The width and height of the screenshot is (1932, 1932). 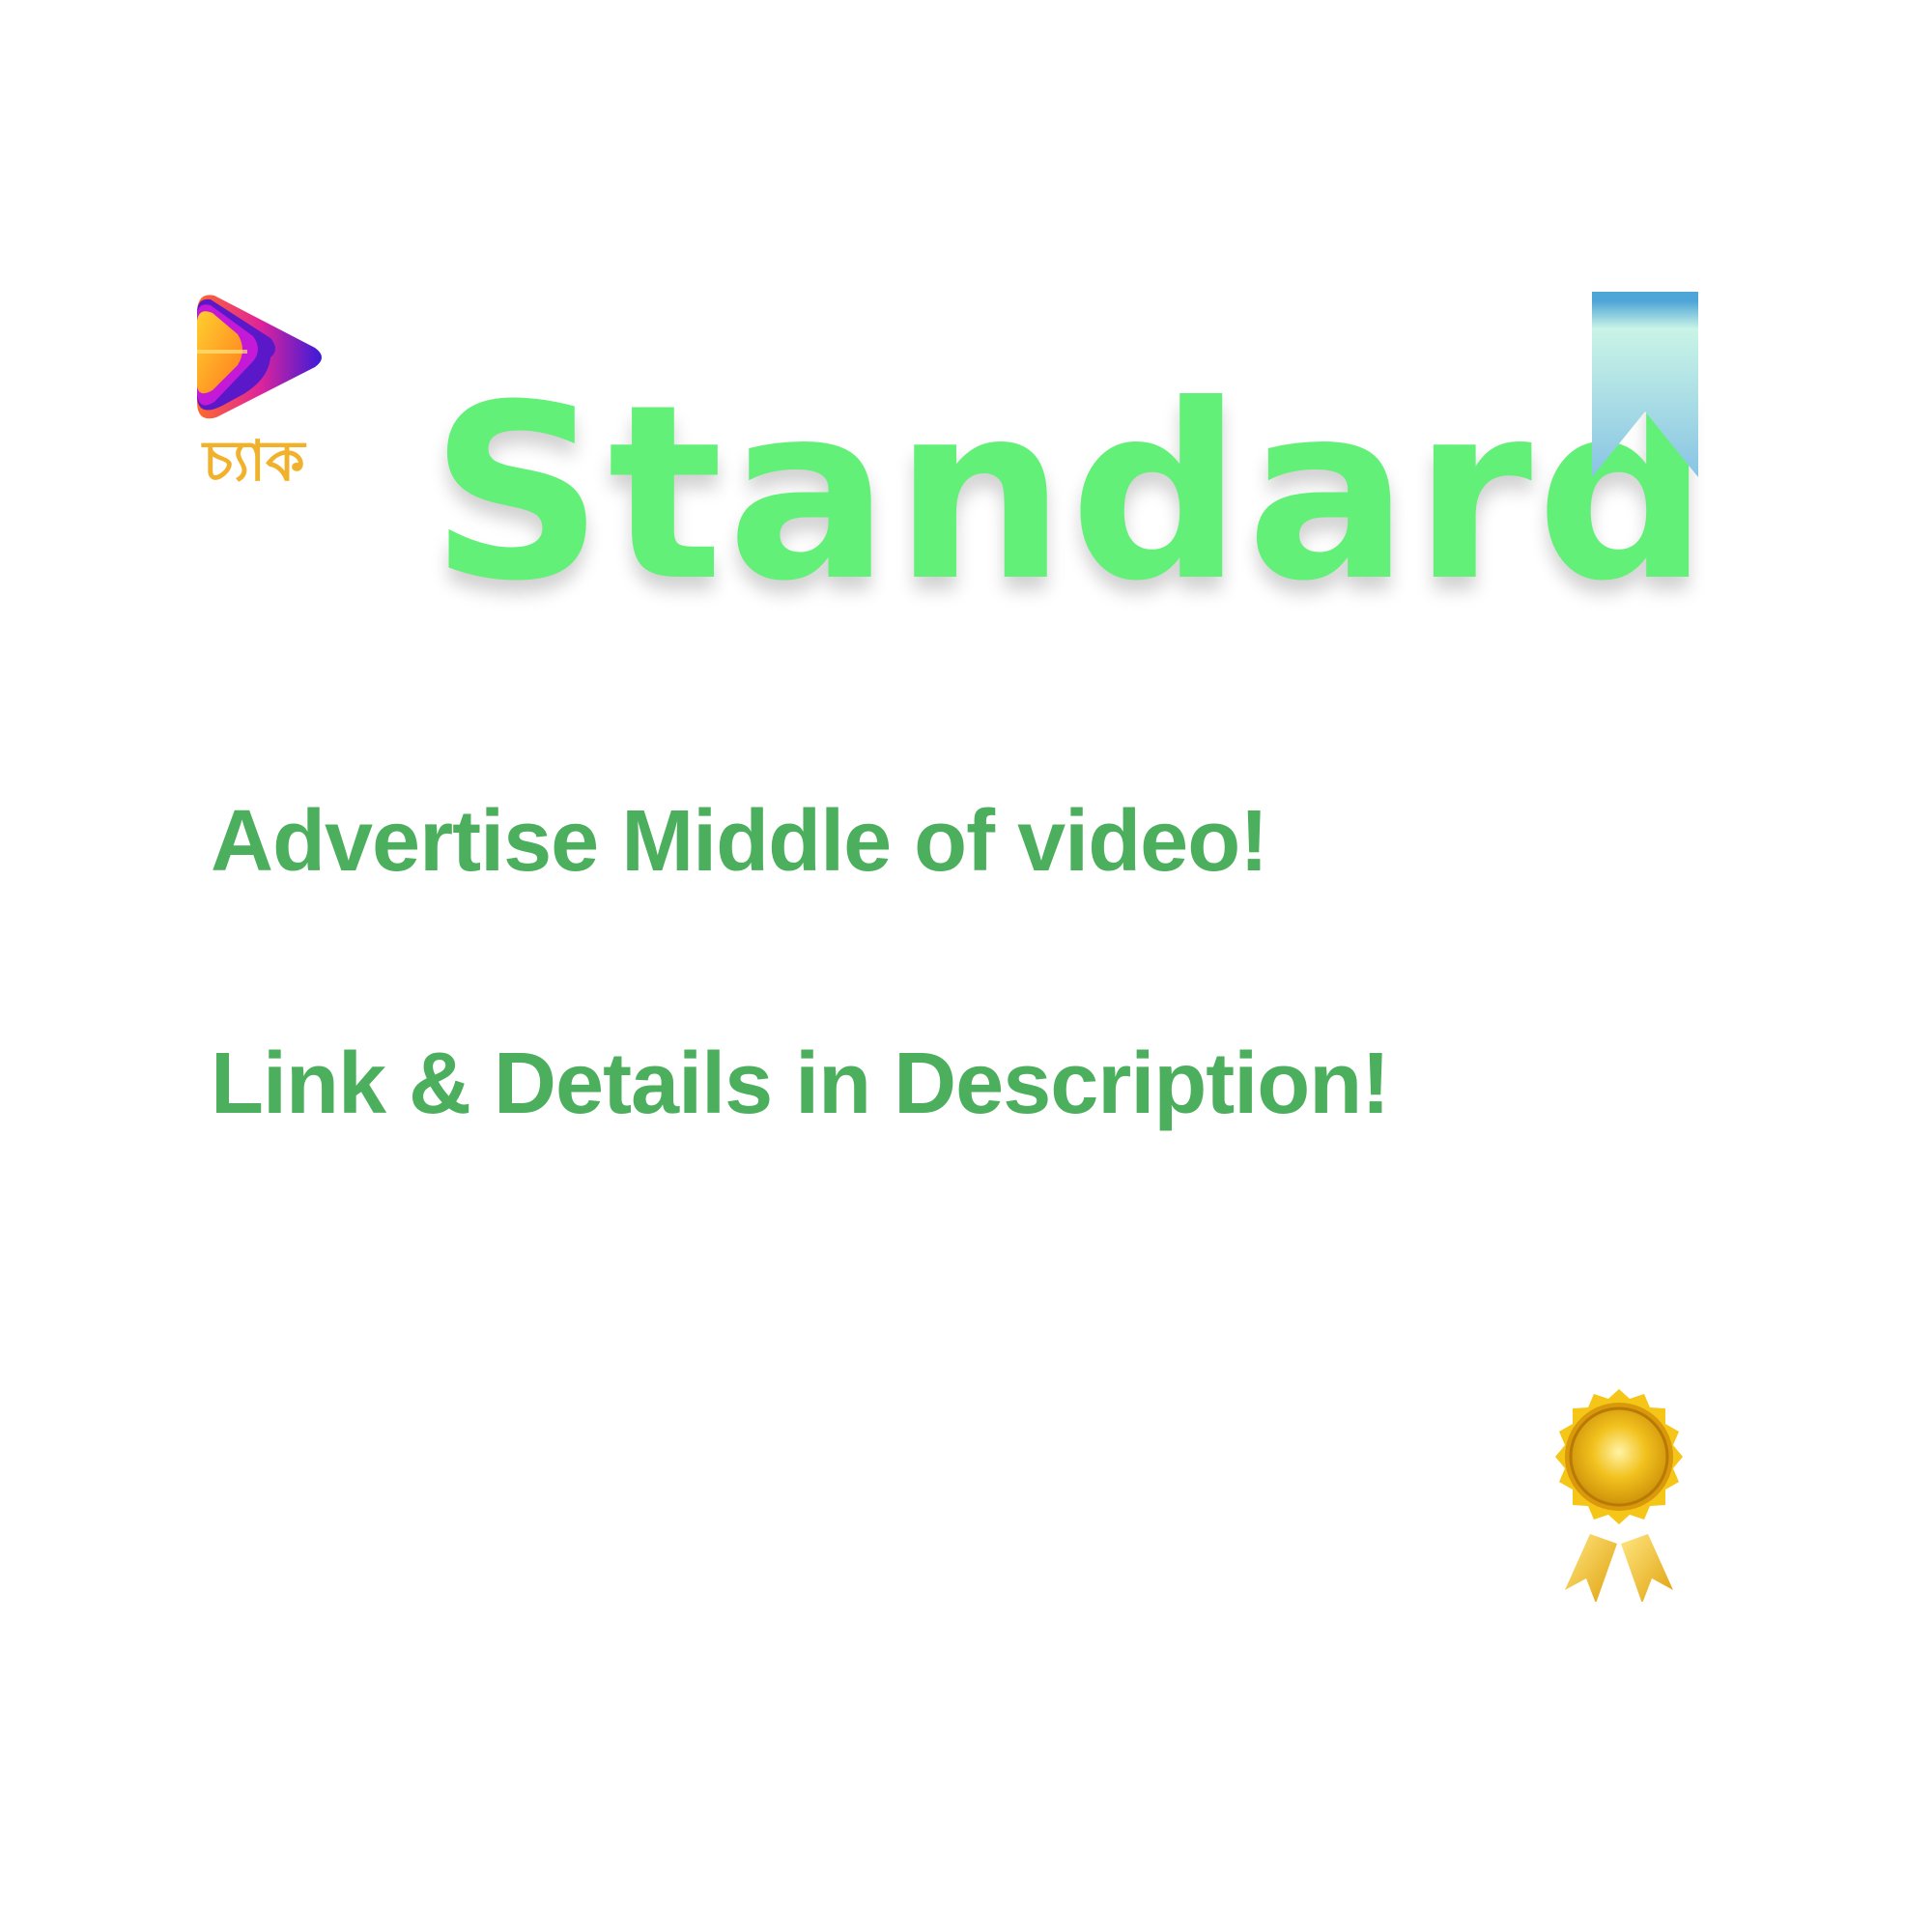 What do you see at coordinates (259, 357) in the screenshot?
I see `play-icon` at bounding box center [259, 357].